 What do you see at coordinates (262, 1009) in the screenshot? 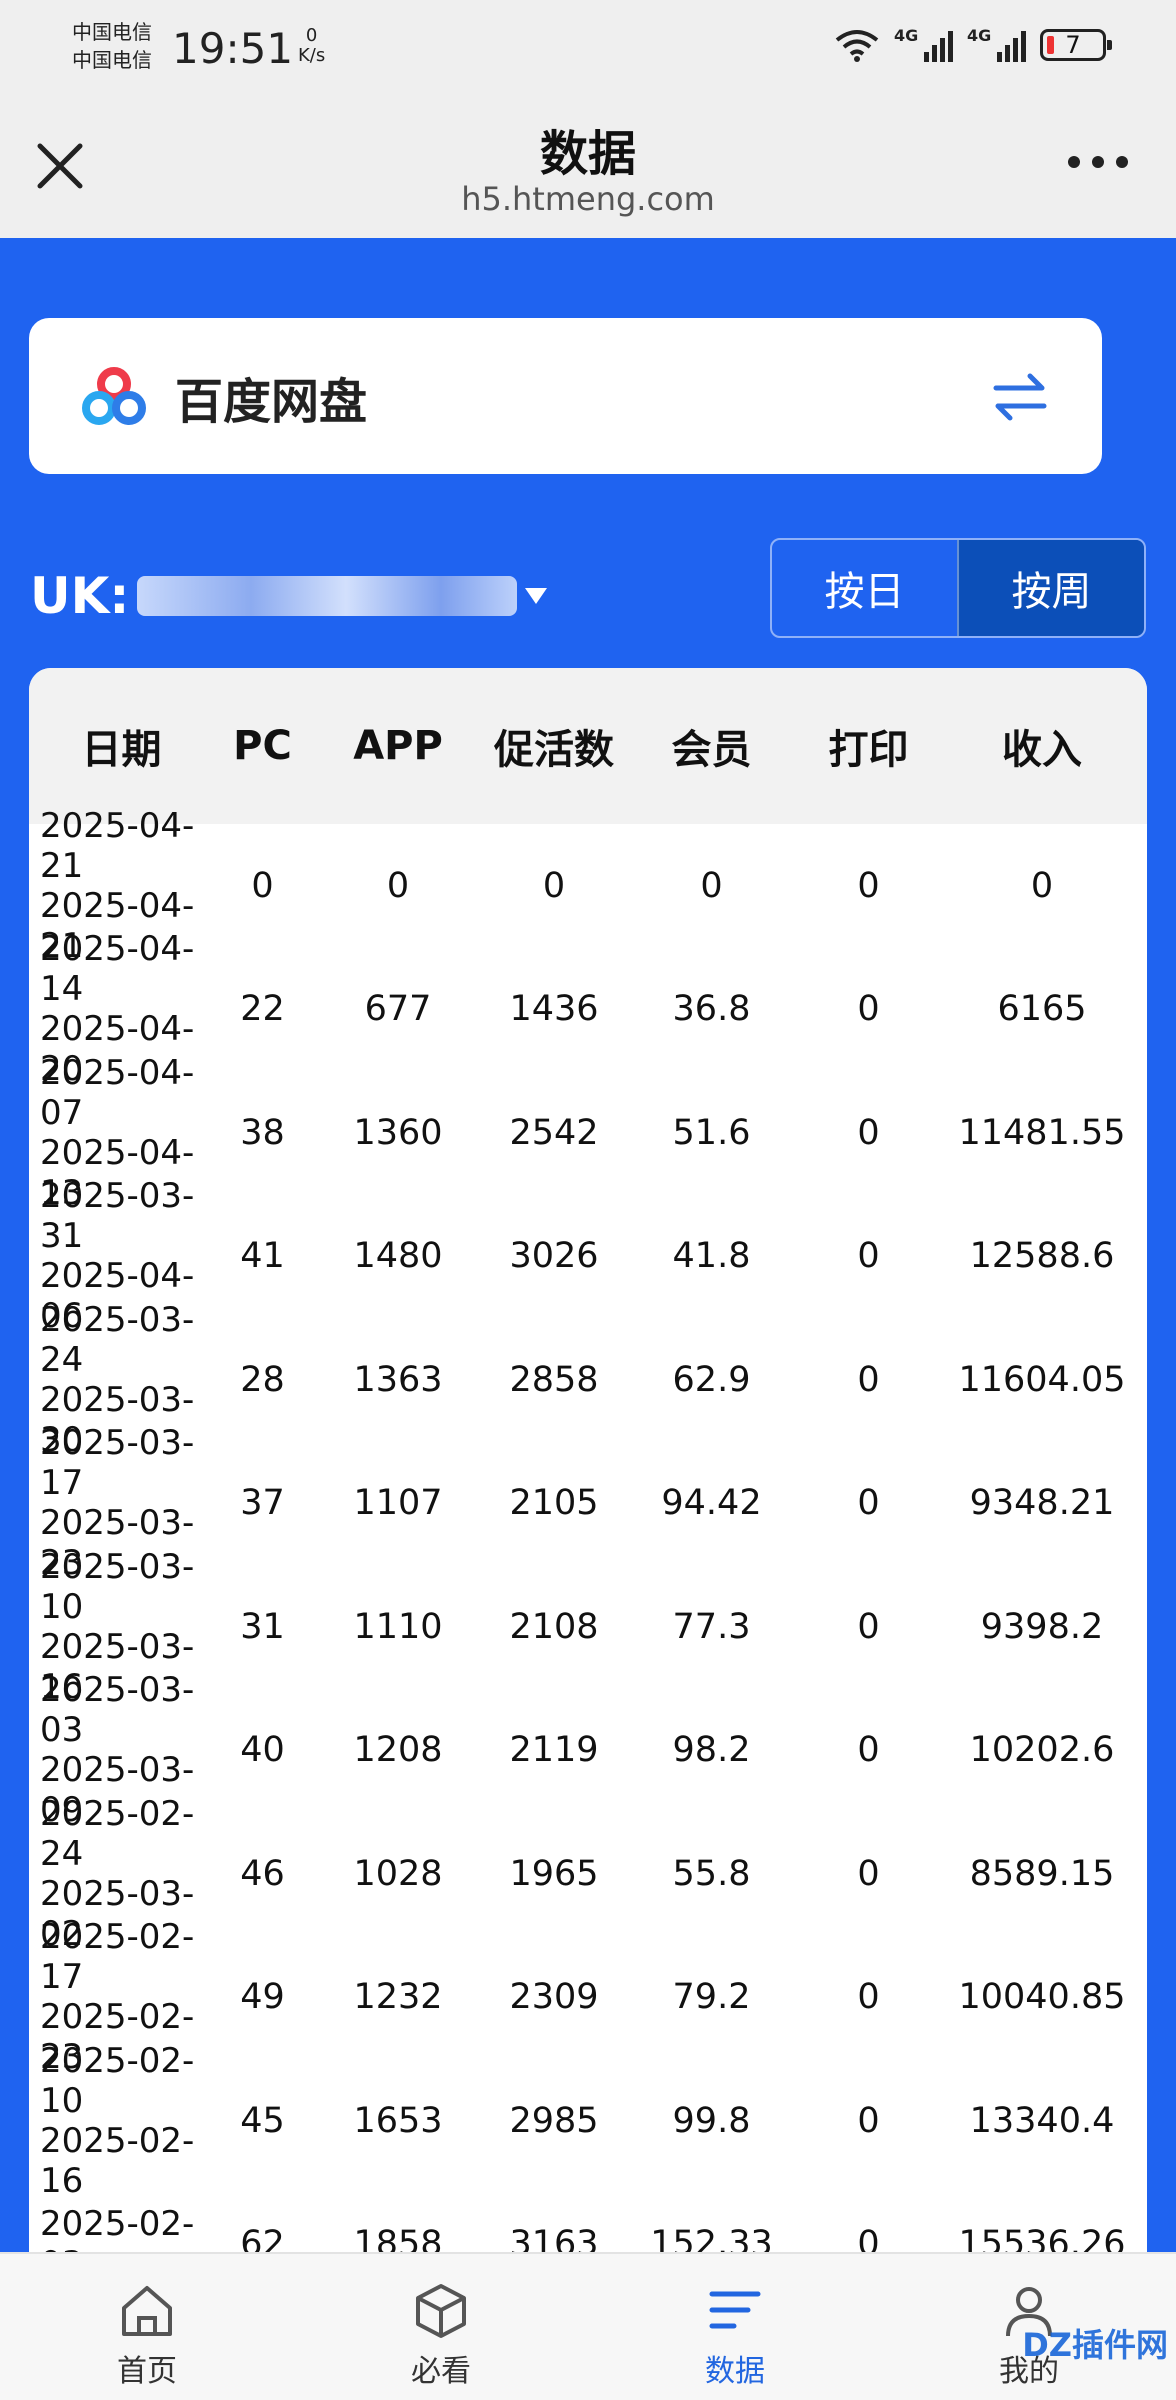
I see `cell-pc: 22` at bounding box center [262, 1009].